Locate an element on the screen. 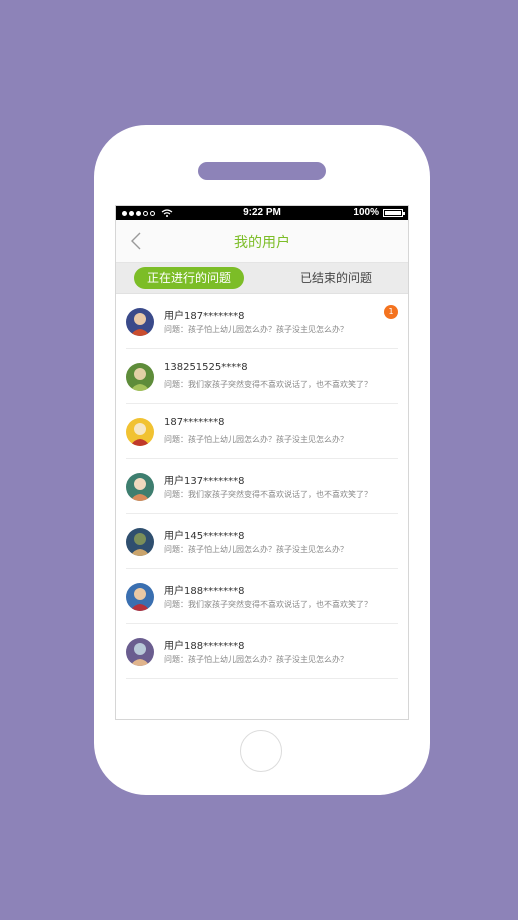 Image resolution: width=518 pixels, height=920 pixels. list-item: 用户137*******8 问题：我们家孩子突然变得不喜欢说话了，也不喜欢笑了？ is located at coordinates (262, 486).